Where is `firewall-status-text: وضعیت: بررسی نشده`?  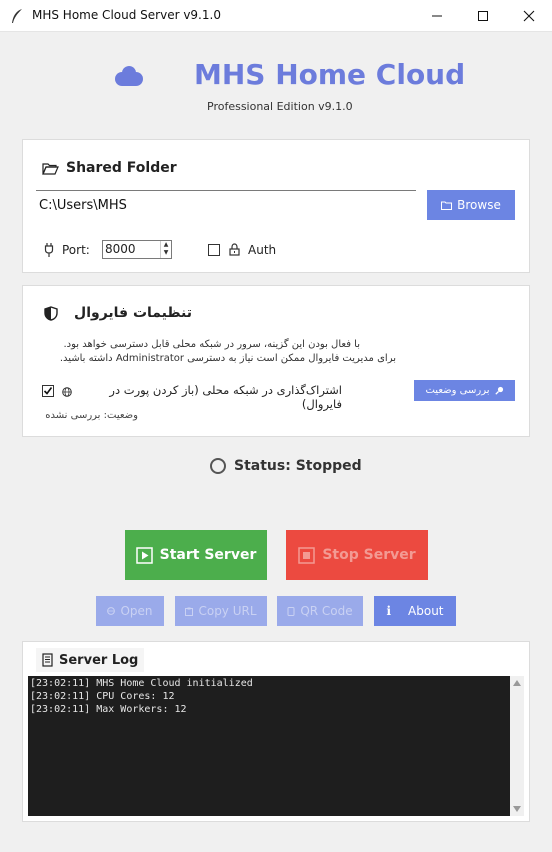 firewall-status-text: وضعیت: بررسی نشده is located at coordinates (91, 415).